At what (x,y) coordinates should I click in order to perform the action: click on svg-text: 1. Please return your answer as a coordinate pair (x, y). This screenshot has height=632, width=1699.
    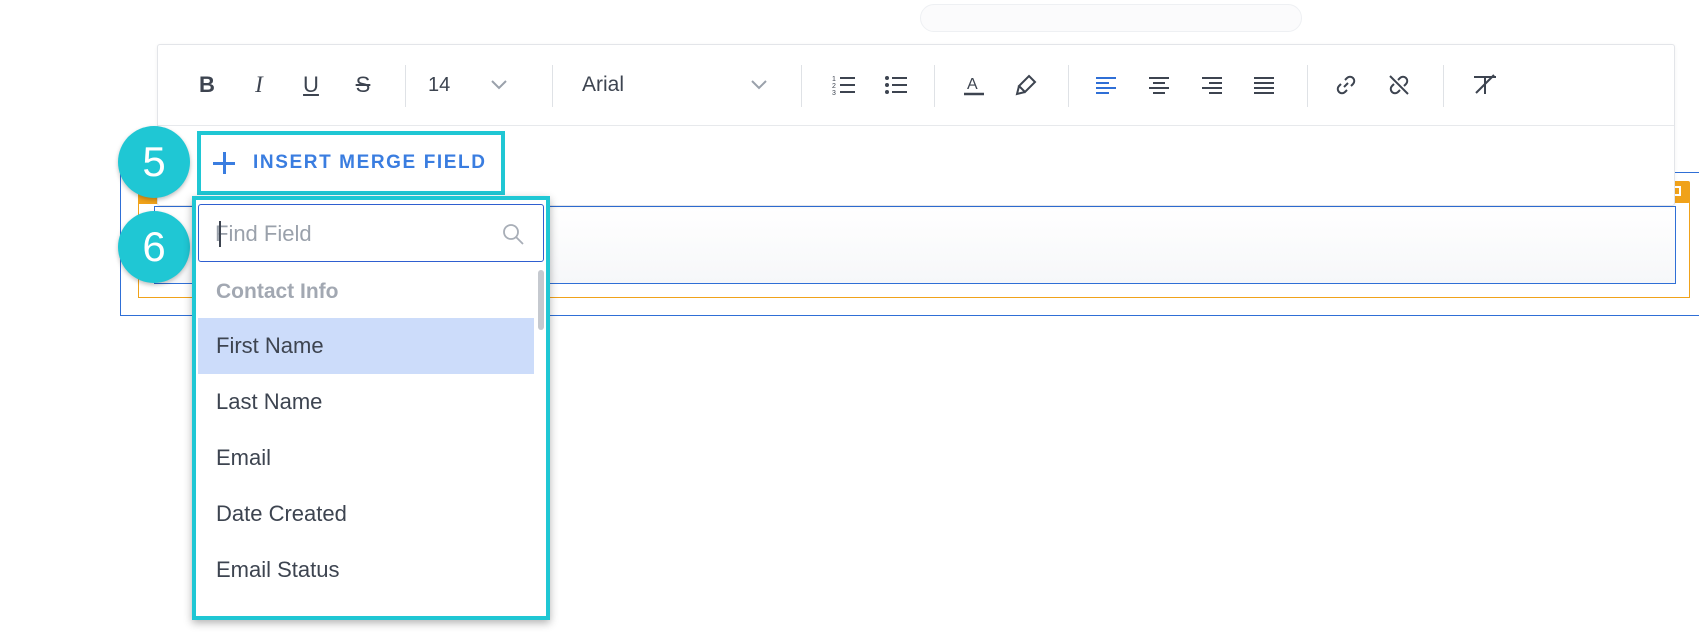
    Looking at the image, I should click on (834, 79).